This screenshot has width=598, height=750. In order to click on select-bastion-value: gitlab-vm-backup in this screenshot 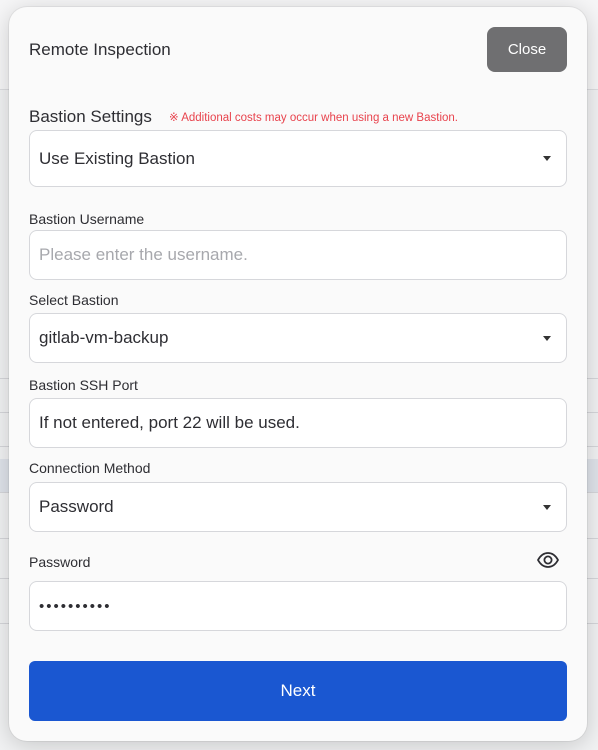, I will do `click(104, 337)`.